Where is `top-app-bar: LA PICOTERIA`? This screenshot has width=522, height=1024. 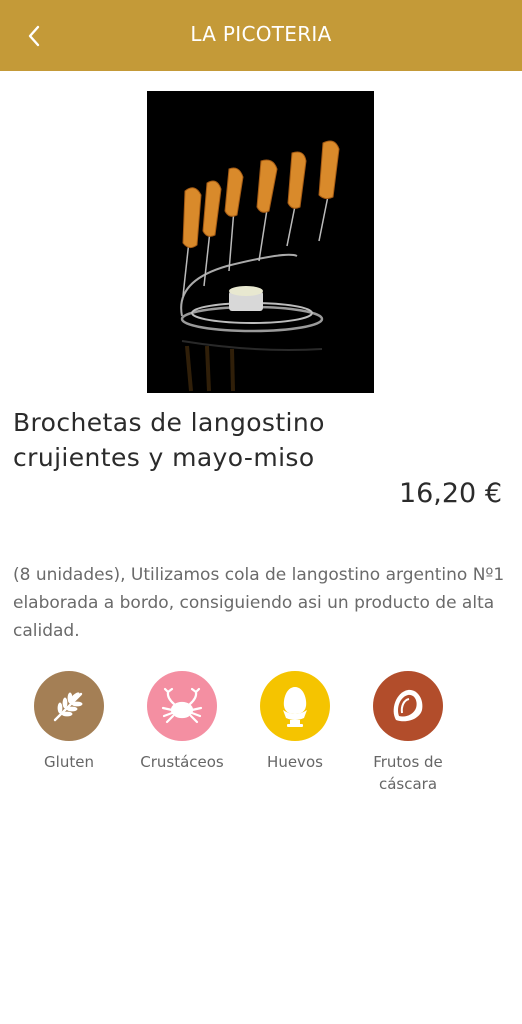
top-app-bar: LA PICOTERIA is located at coordinates (261, 35).